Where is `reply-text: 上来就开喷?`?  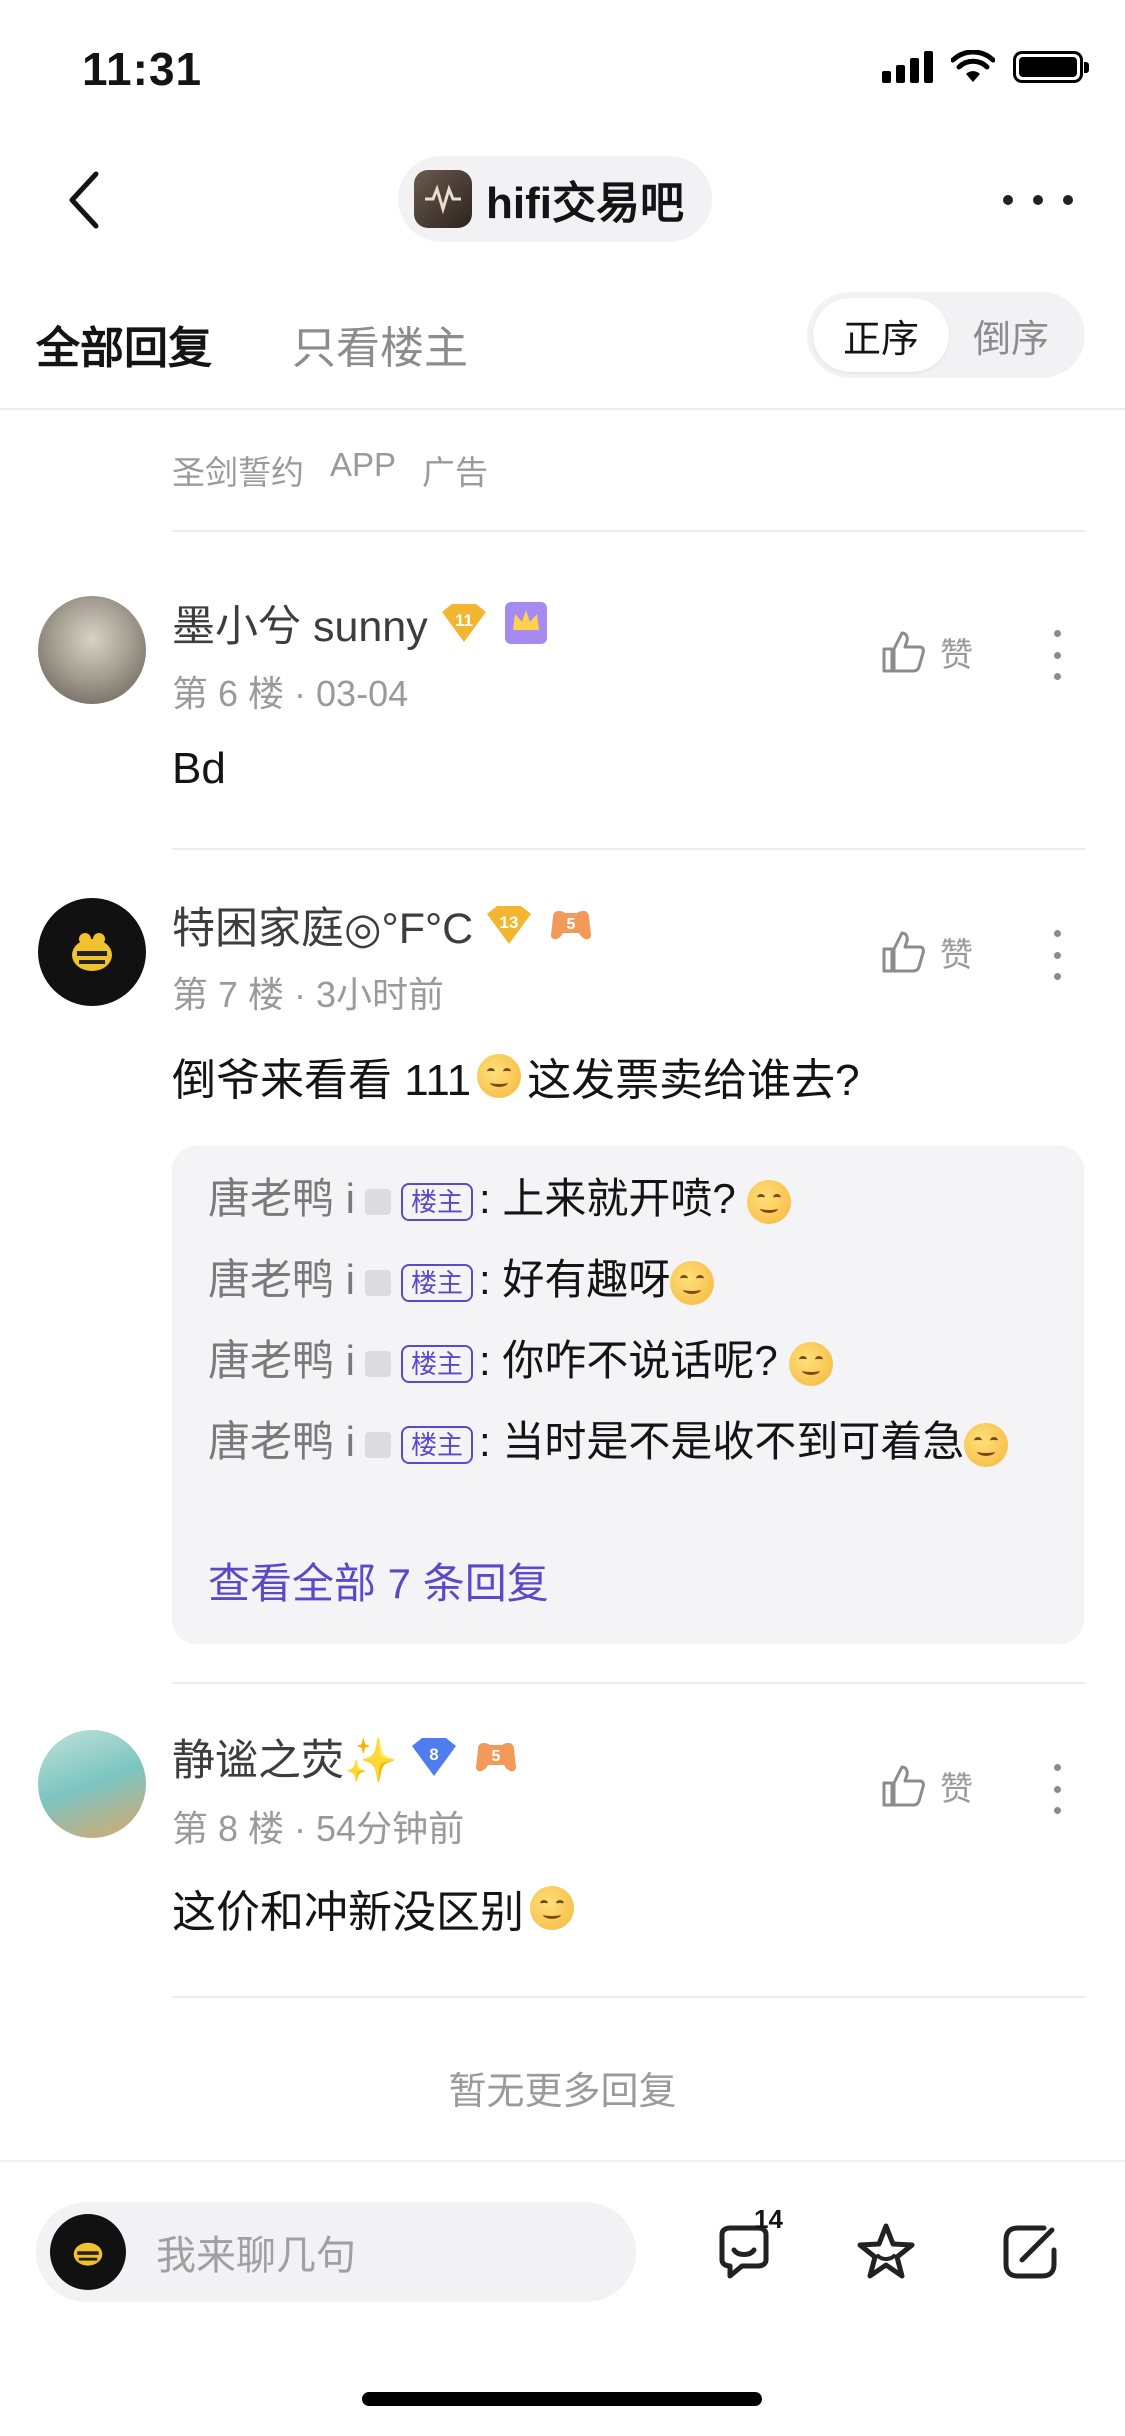 reply-text: 上来就开喷? is located at coordinates (619, 1198).